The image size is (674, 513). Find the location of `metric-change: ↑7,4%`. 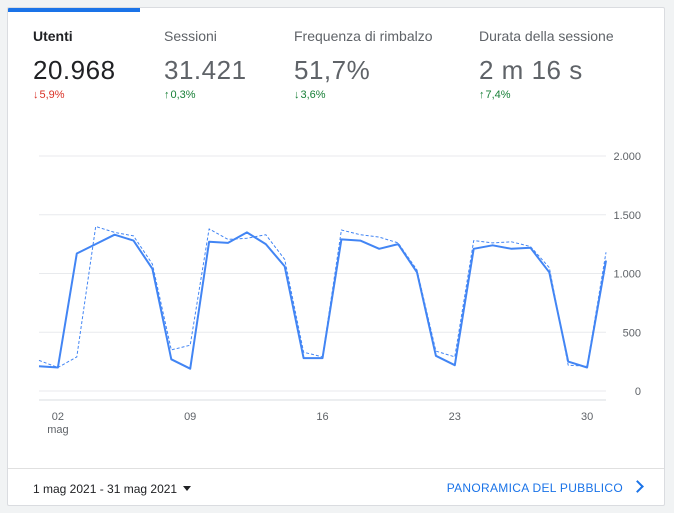

metric-change: ↑7,4% is located at coordinates (495, 95).